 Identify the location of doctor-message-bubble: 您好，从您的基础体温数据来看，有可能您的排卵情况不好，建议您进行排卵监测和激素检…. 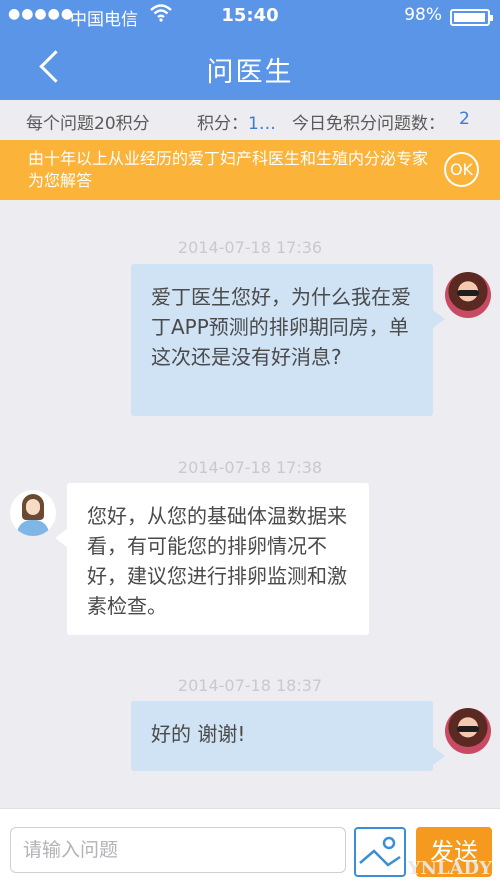
(212, 559).